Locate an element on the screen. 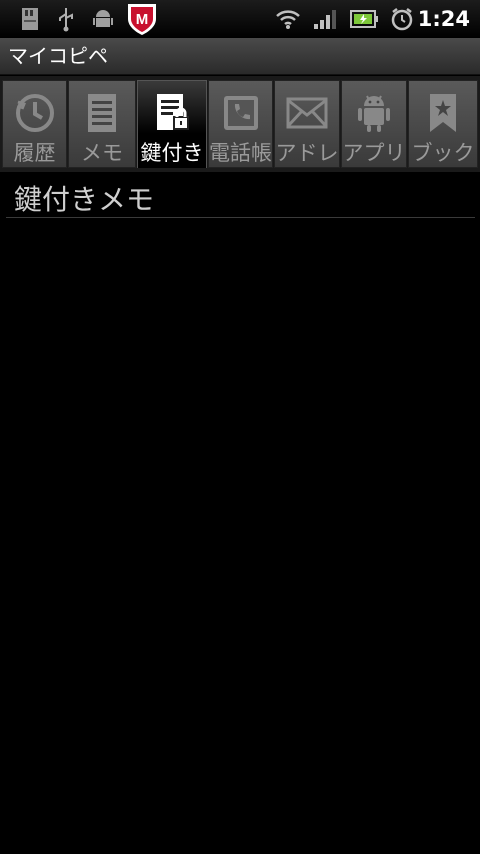  android-icon is located at coordinates (374, 113).